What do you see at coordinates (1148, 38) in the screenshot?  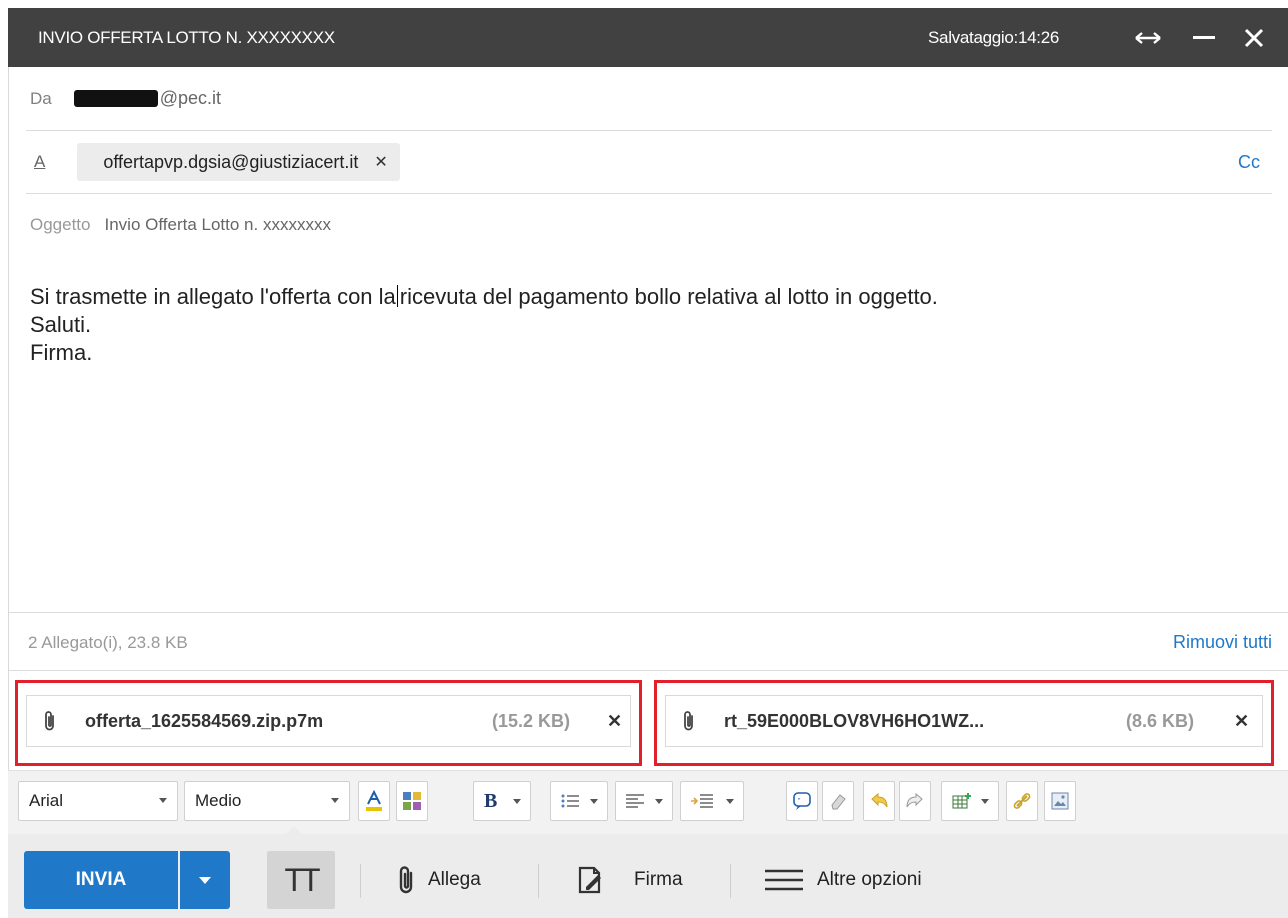 I see `expand-icon` at bounding box center [1148, 38].